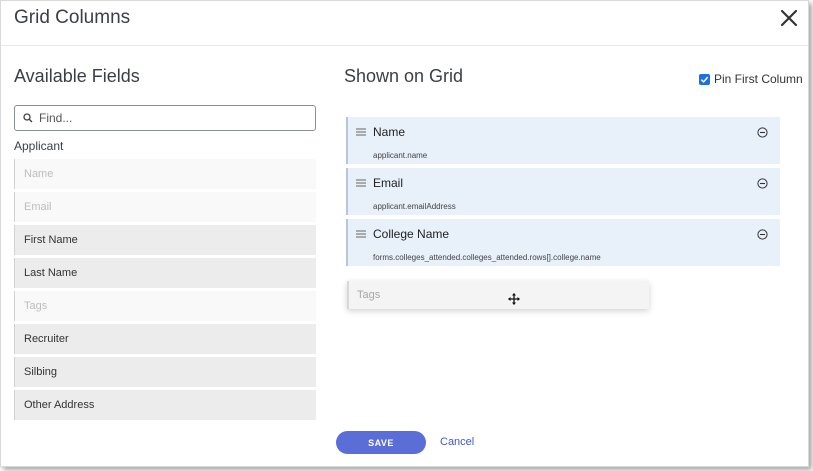  I want to click on dialog-title: Grid Columns, so click(72, 17).